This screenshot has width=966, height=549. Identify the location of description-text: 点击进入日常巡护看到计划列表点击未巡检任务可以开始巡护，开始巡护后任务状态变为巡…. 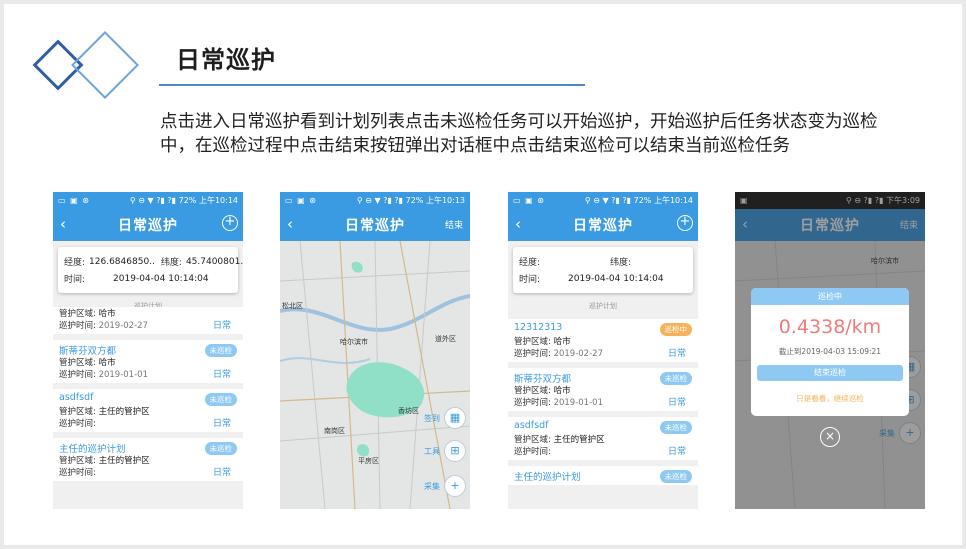
(519, 134).